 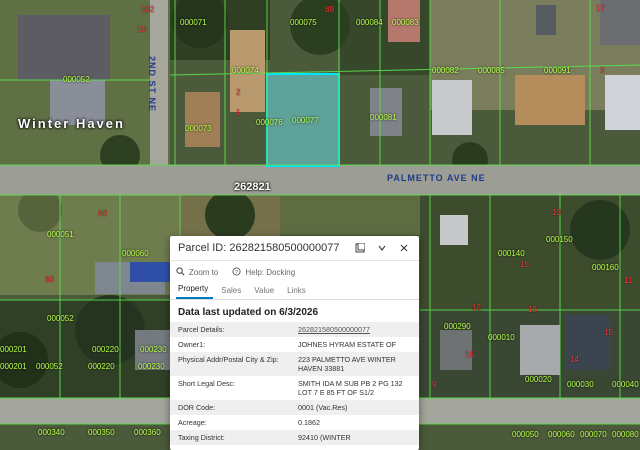 I want to click on row-key: Short Legal Desc:, so click(x=207, y=383).